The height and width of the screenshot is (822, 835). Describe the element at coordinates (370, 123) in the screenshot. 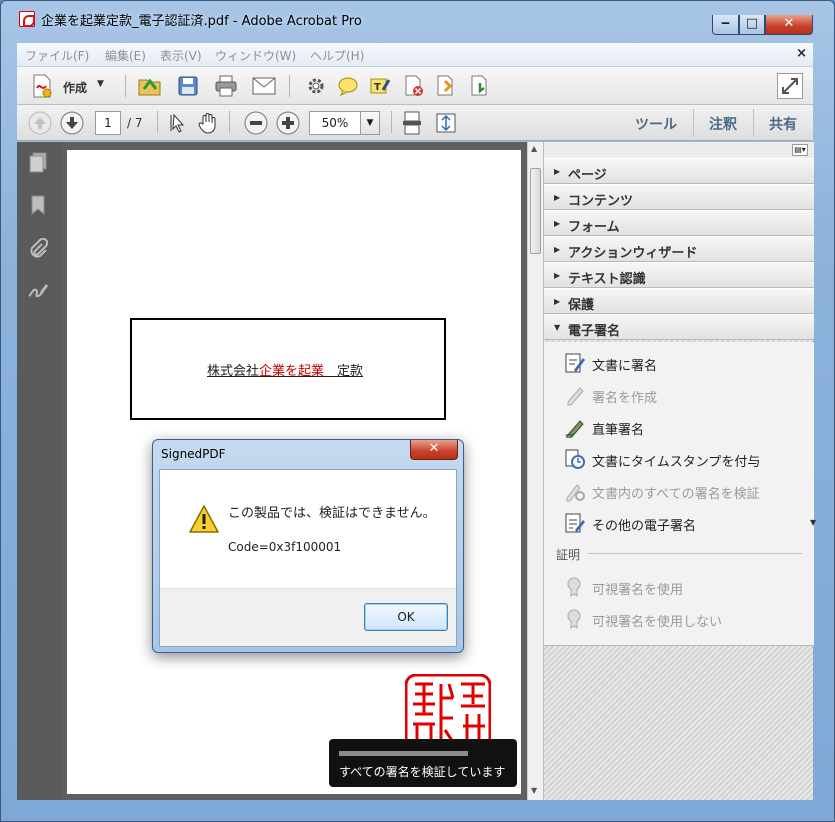

I see `zoom-dropdown-icon: ▼` at that location.